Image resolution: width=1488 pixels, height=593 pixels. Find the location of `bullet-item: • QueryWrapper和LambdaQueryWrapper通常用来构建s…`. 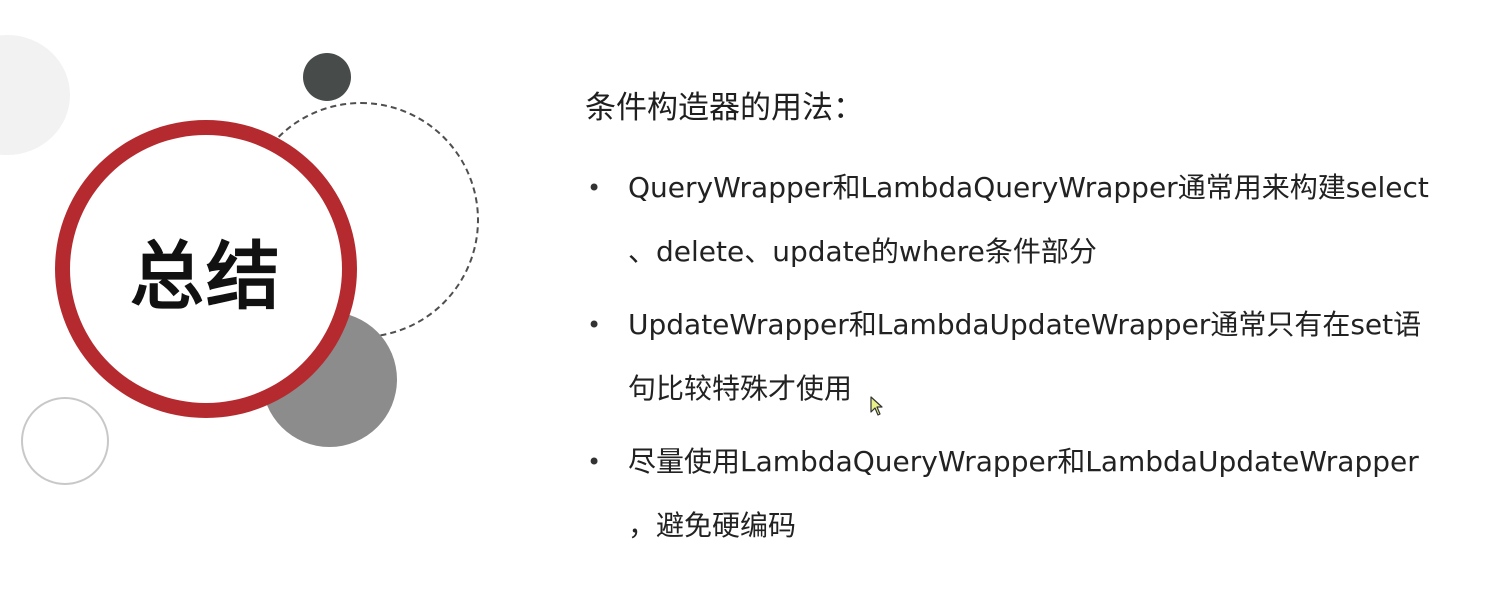

bullet-item: • QueryWrapper和LambdaQueryWrapper通常用来构建s… is located at coordinates (1025, 223).